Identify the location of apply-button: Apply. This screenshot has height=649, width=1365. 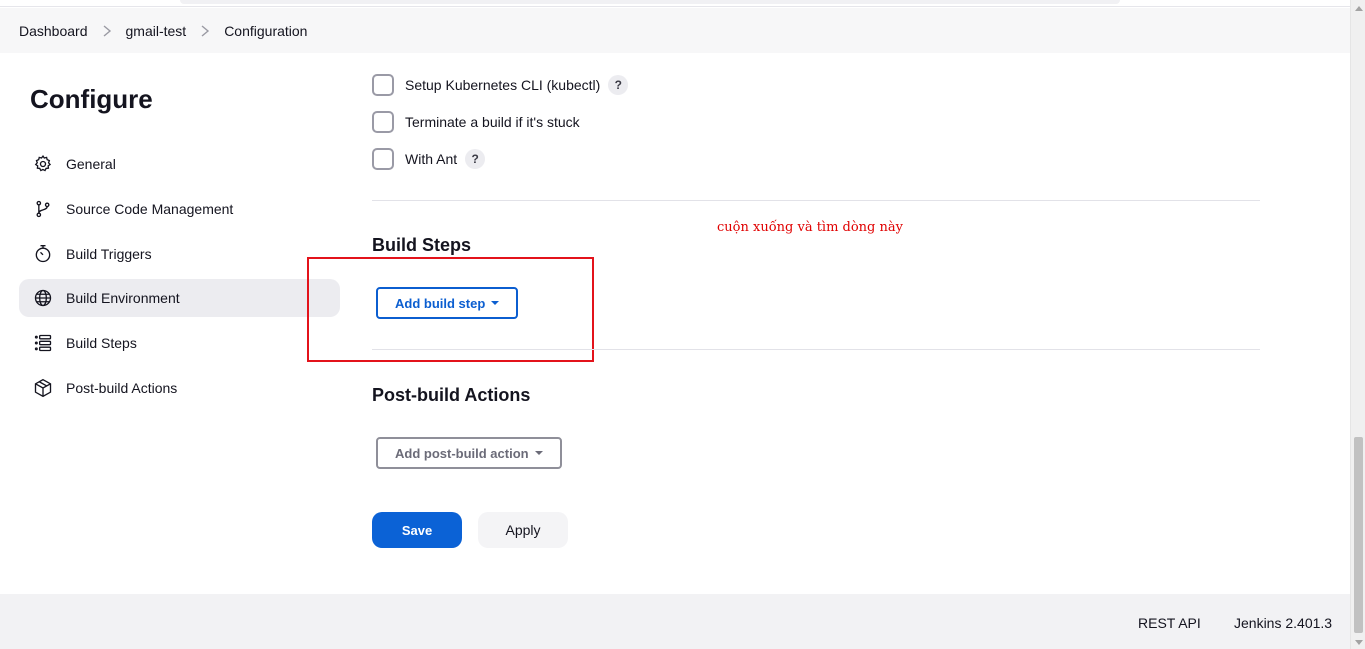
(523, 530).